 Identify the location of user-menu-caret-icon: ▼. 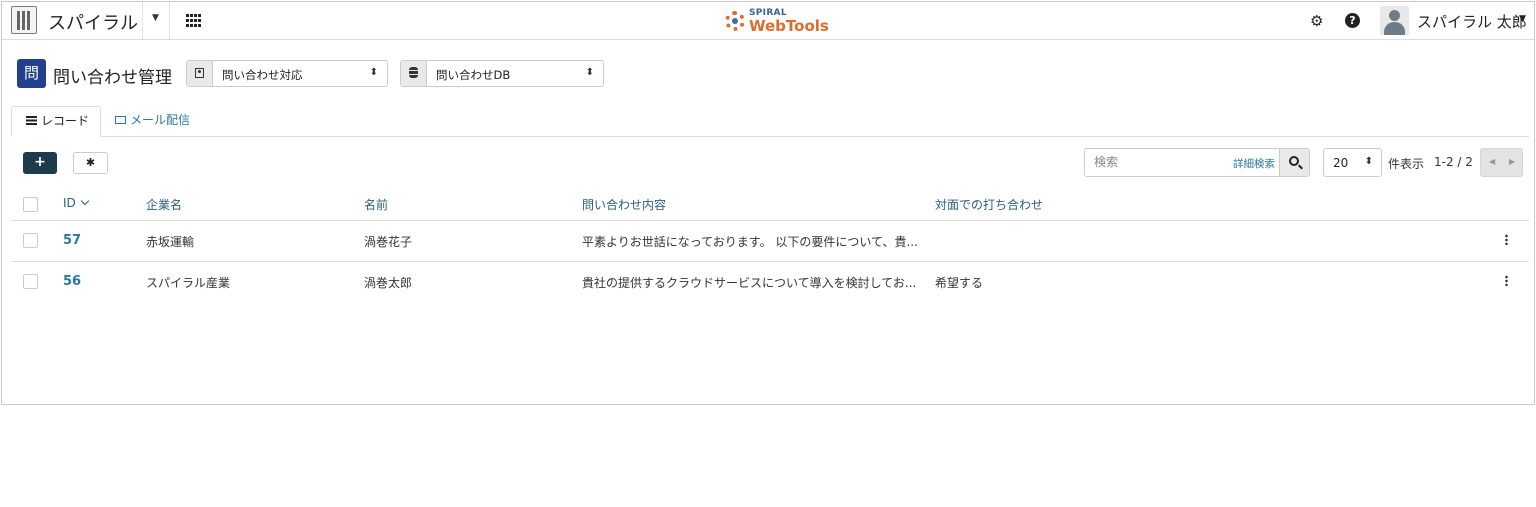
(1522, 19).